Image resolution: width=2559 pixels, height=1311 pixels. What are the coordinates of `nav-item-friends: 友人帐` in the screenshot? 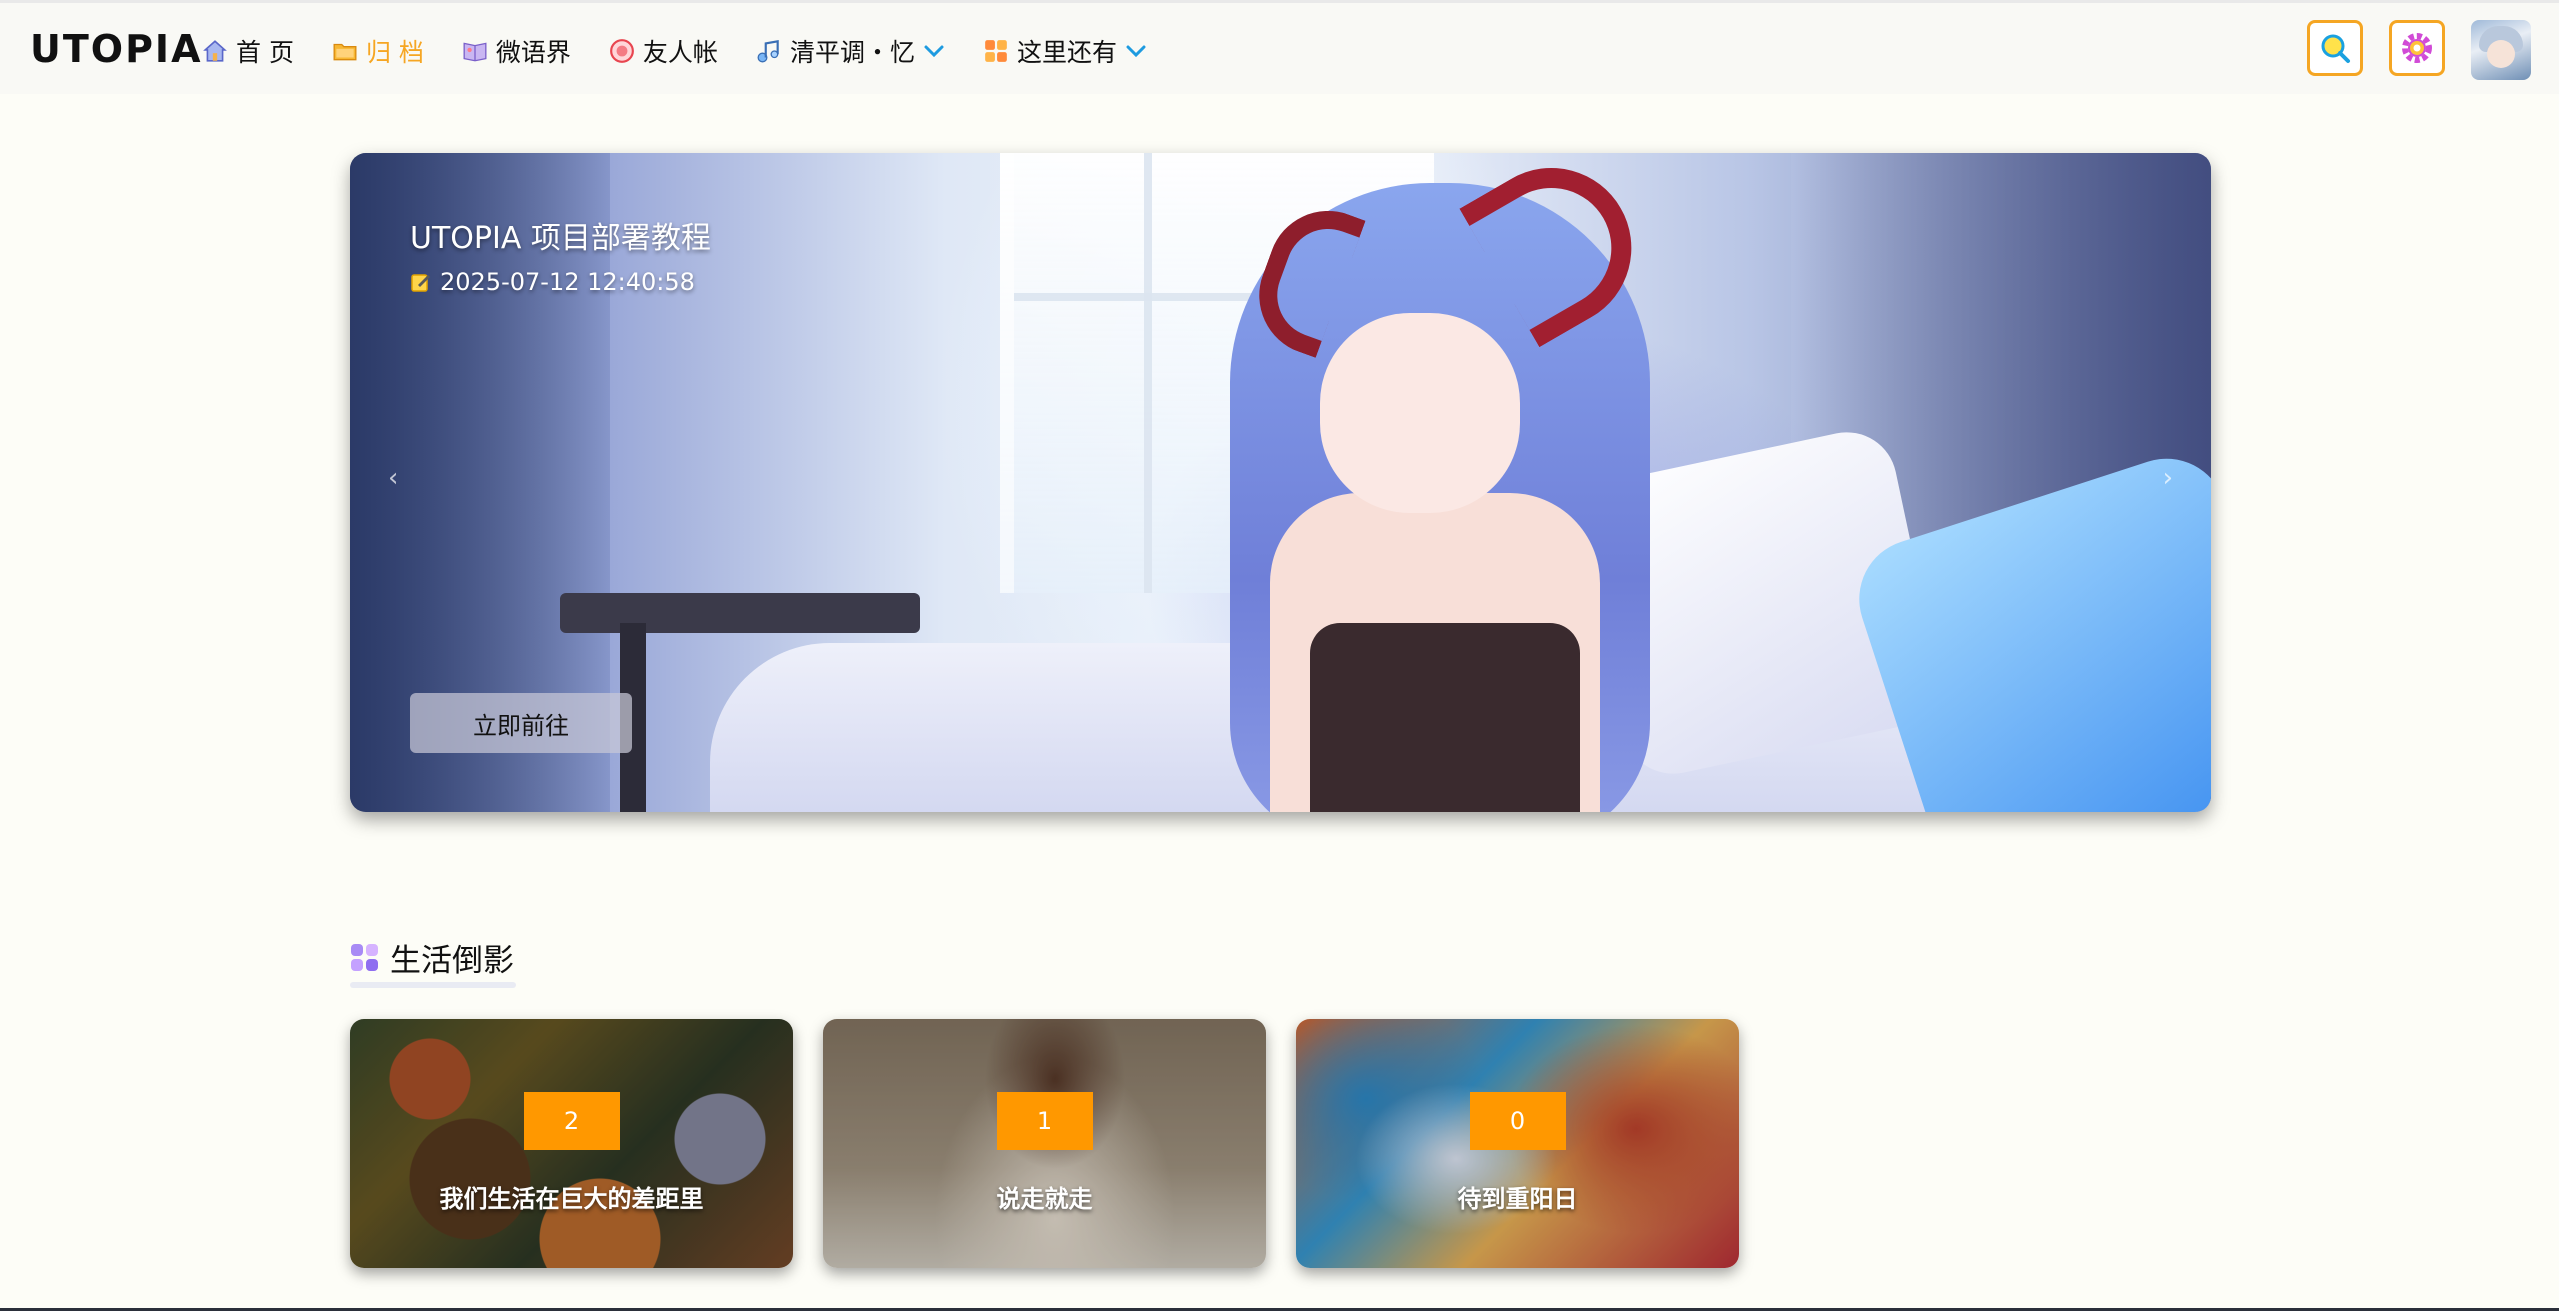 It's located at (663, 51).